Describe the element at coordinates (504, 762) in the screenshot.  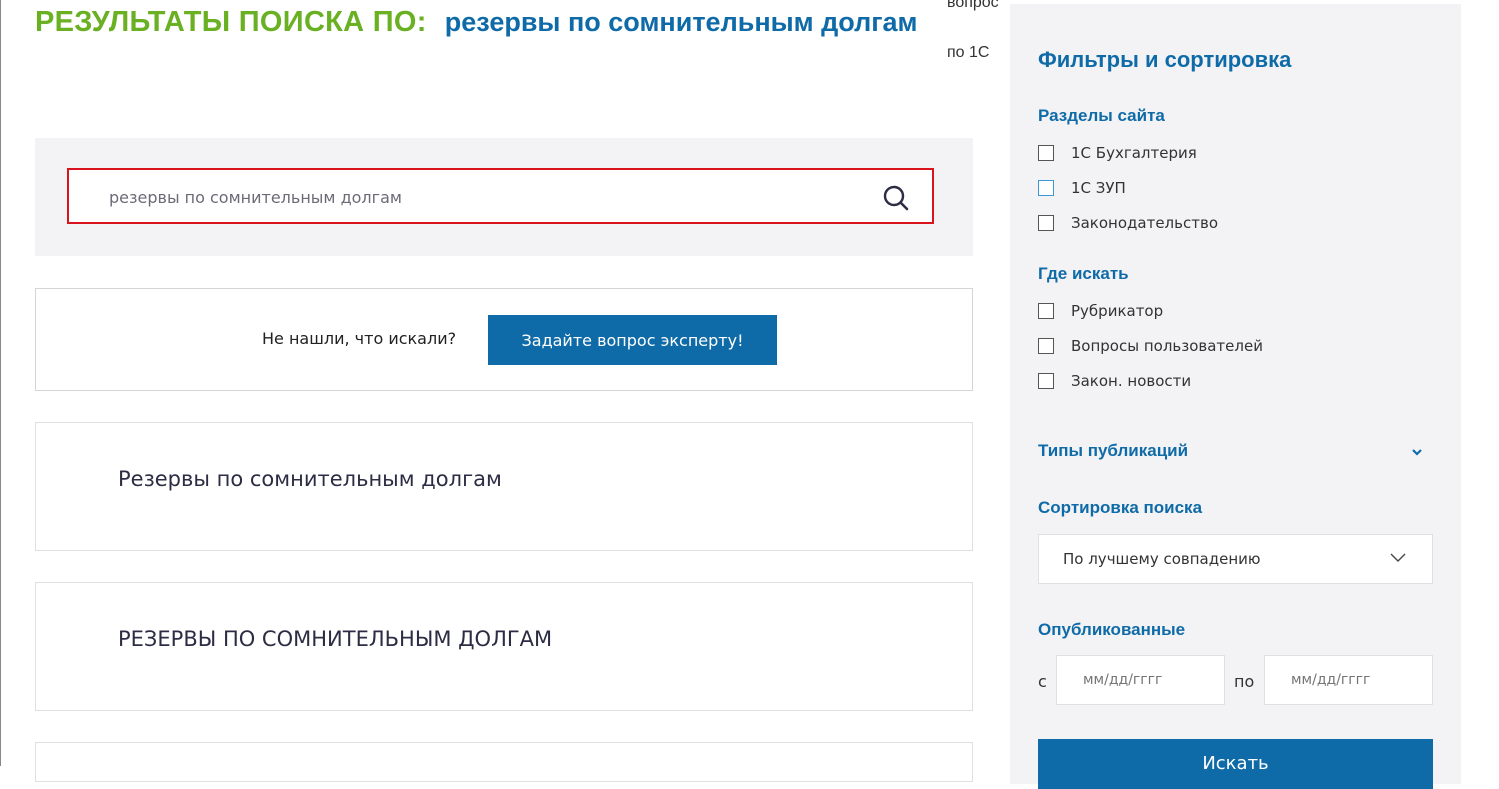
I see `result-card` at that location.